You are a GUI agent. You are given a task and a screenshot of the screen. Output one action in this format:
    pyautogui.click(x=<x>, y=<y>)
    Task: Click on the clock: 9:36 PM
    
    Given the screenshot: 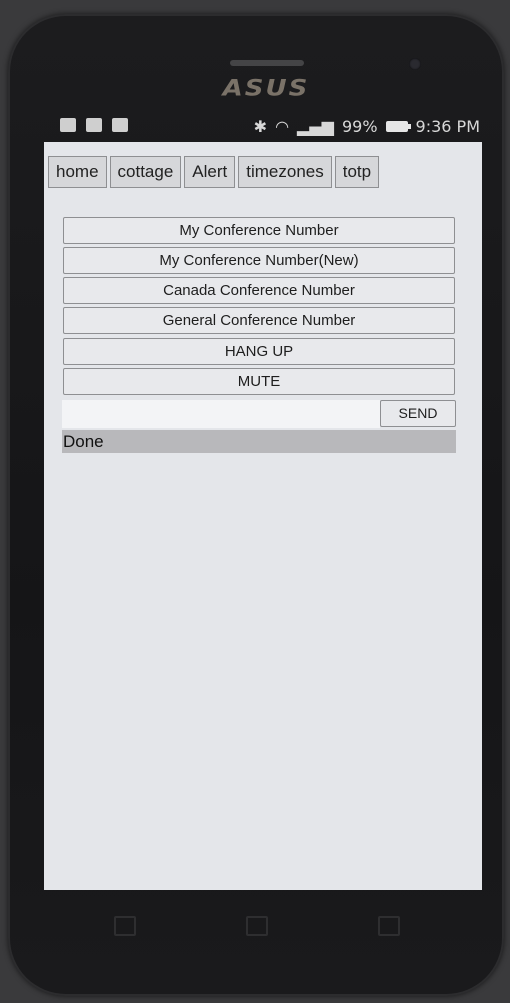 What is the action you would take?
    pyautogui.click(x=447, y=126)
    